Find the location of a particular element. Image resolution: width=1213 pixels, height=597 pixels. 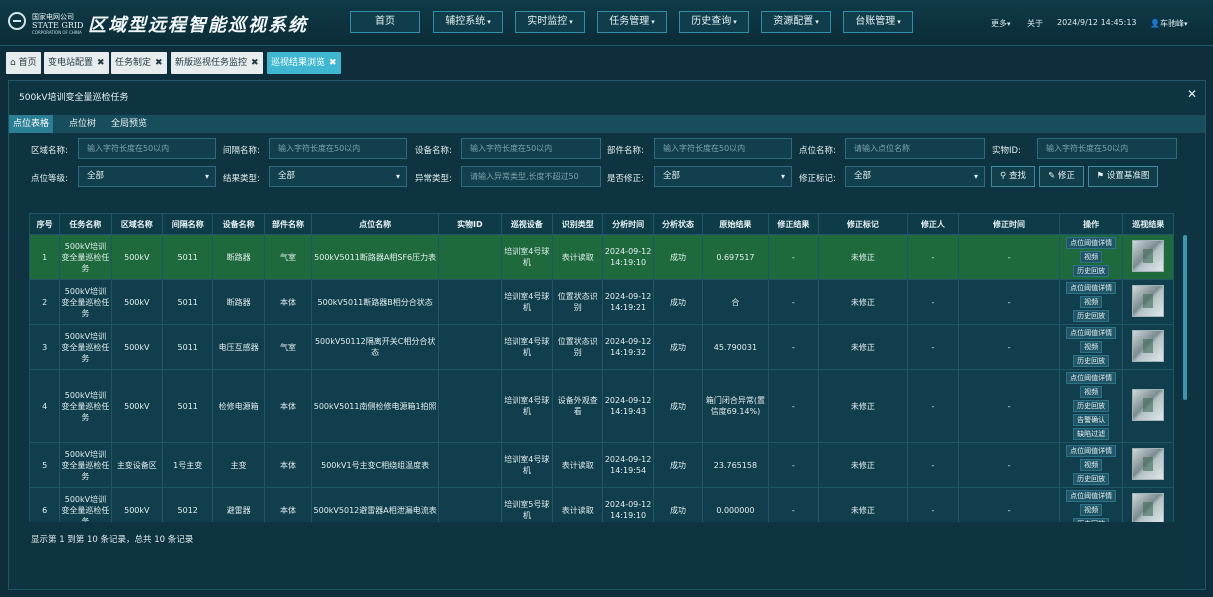

cell-no: 3 is located at coordinates (45, 347).